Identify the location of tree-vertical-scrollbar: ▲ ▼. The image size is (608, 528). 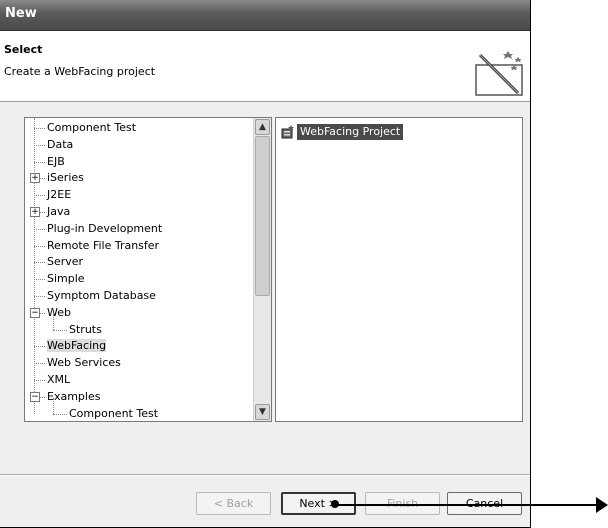
(262, 269).